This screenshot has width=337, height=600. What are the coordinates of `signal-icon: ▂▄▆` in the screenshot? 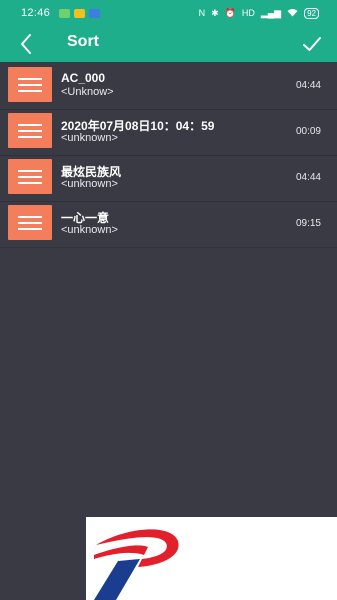 It's located at (271, 12).